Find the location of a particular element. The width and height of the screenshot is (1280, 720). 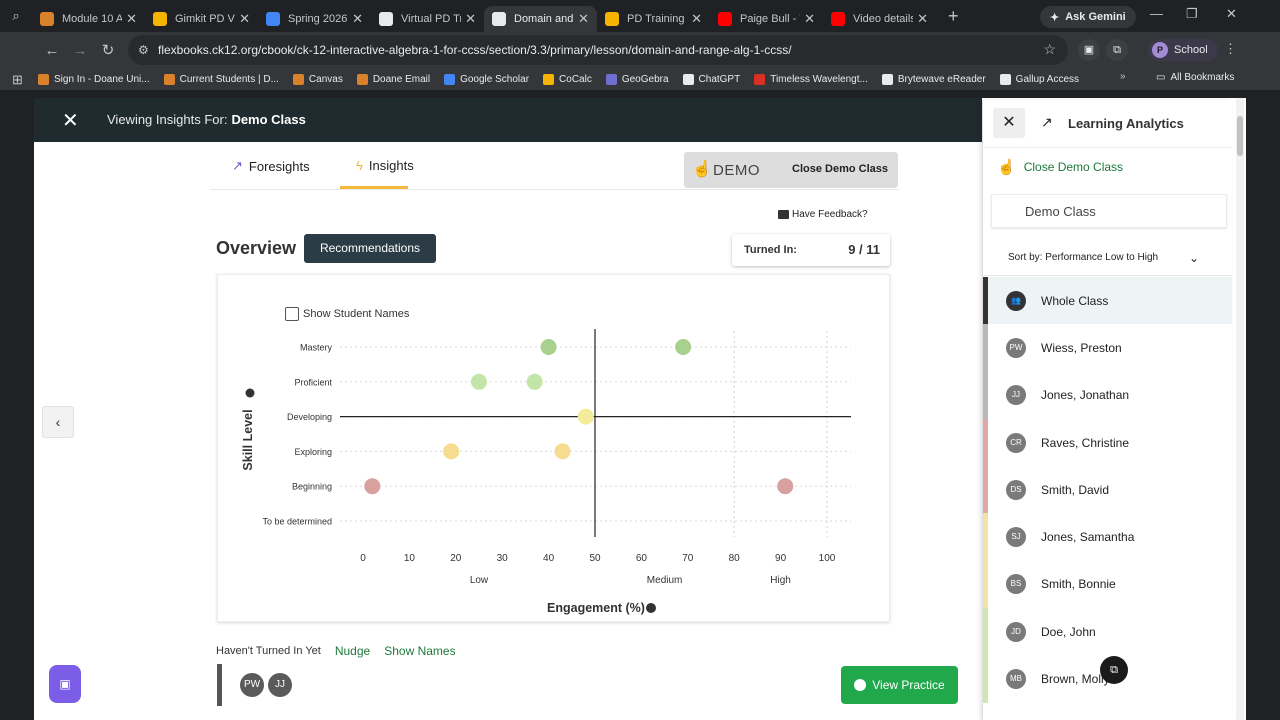

student-avatar: JJ is located at coordinates (280, 685).